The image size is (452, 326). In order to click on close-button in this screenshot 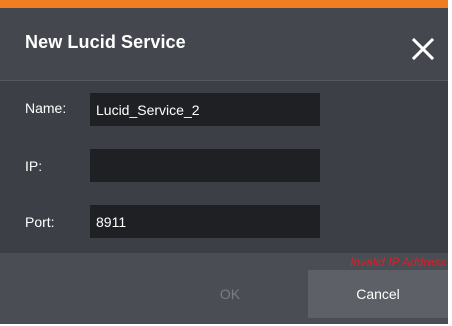, I will do `click(423, 49)`.